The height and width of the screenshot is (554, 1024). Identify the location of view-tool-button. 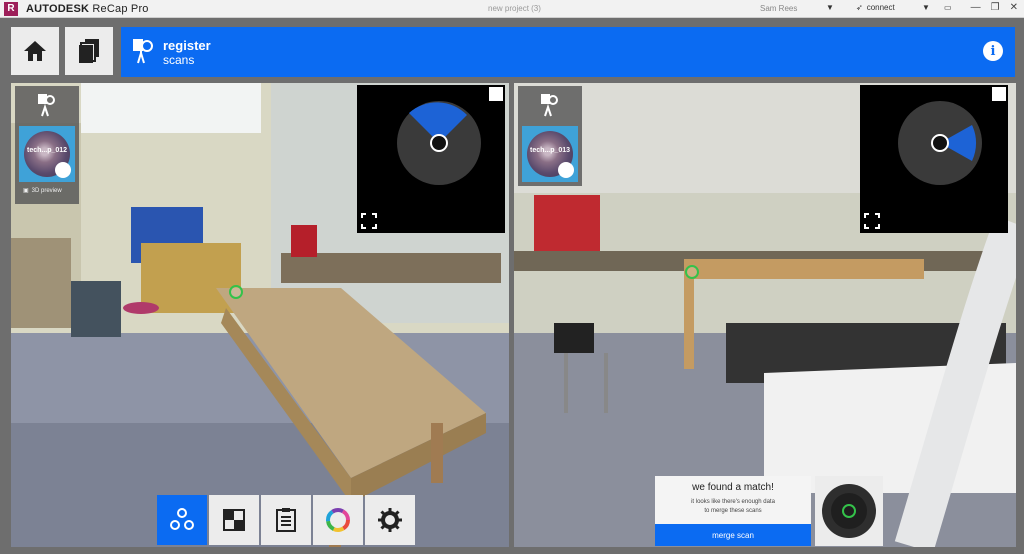
(234, 520).